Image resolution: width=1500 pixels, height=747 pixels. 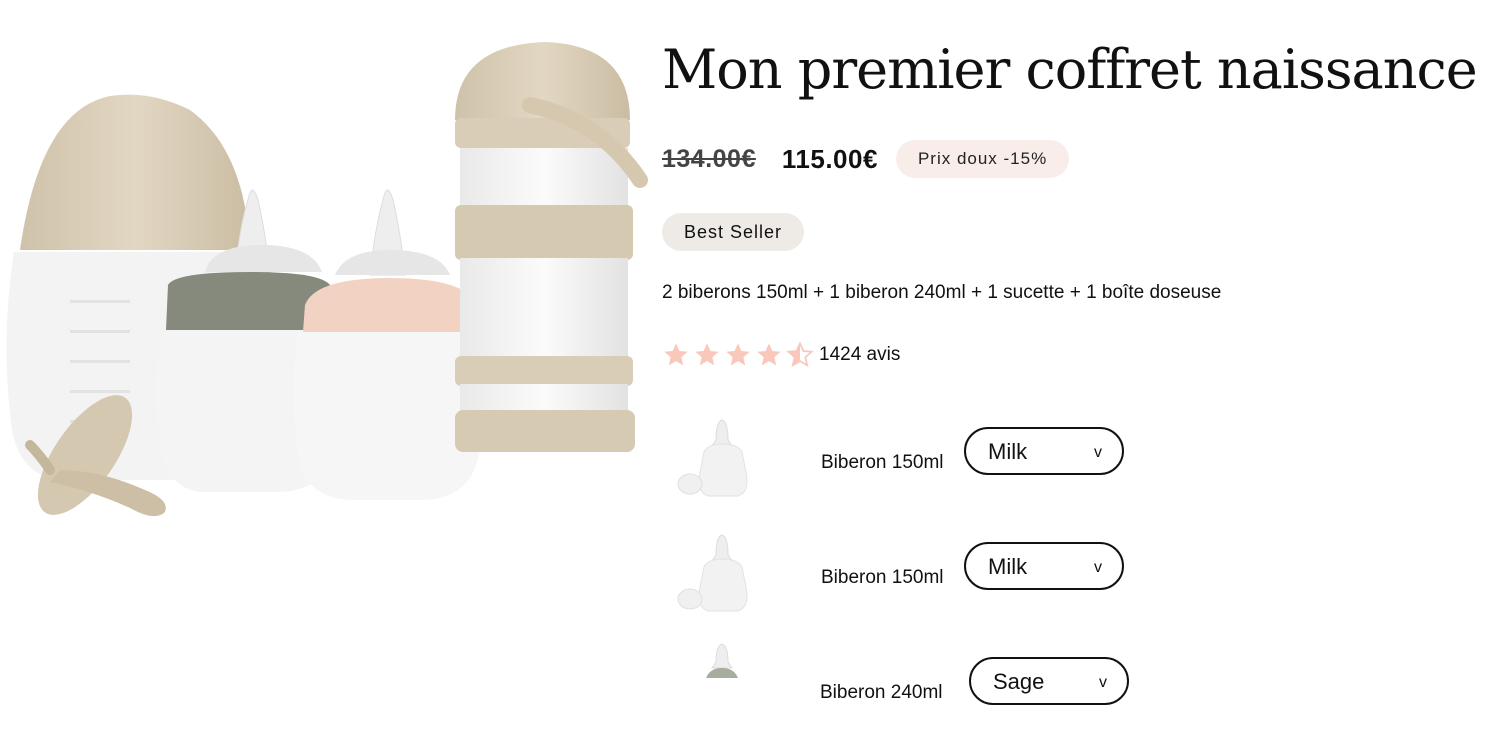 I want to click on reviews-count-link: 1424 avis, so click(x=859, y=355).